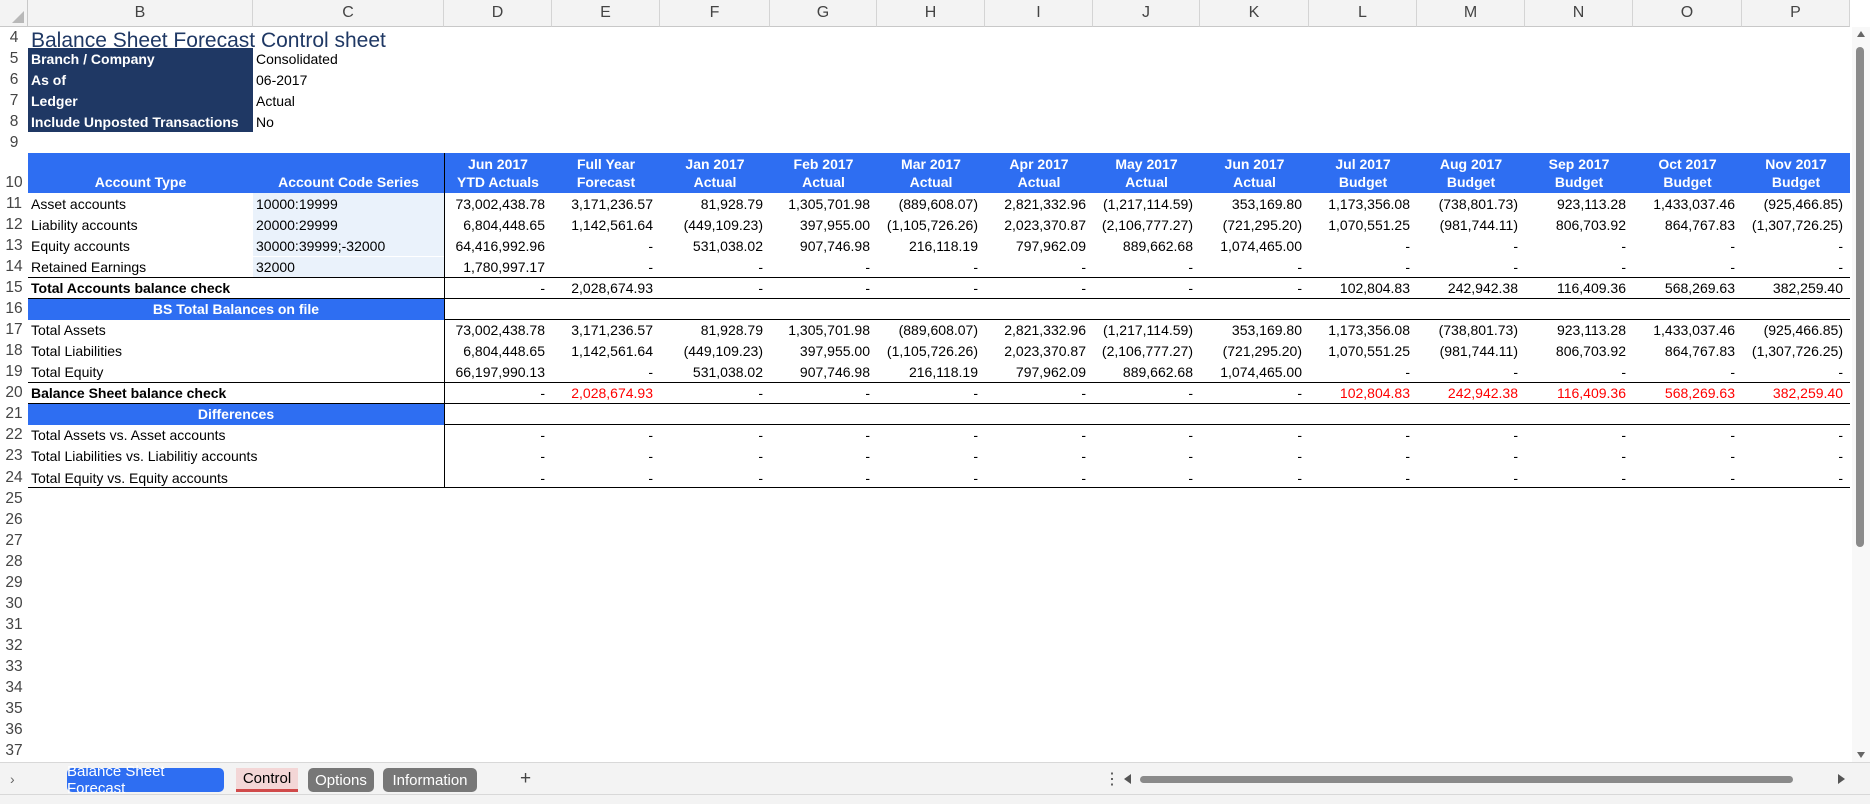  What do you see at coordinates (236, 330) in the screenshot?
I see `bs-row-label: Total Assets` at bounding box center [236, 330].